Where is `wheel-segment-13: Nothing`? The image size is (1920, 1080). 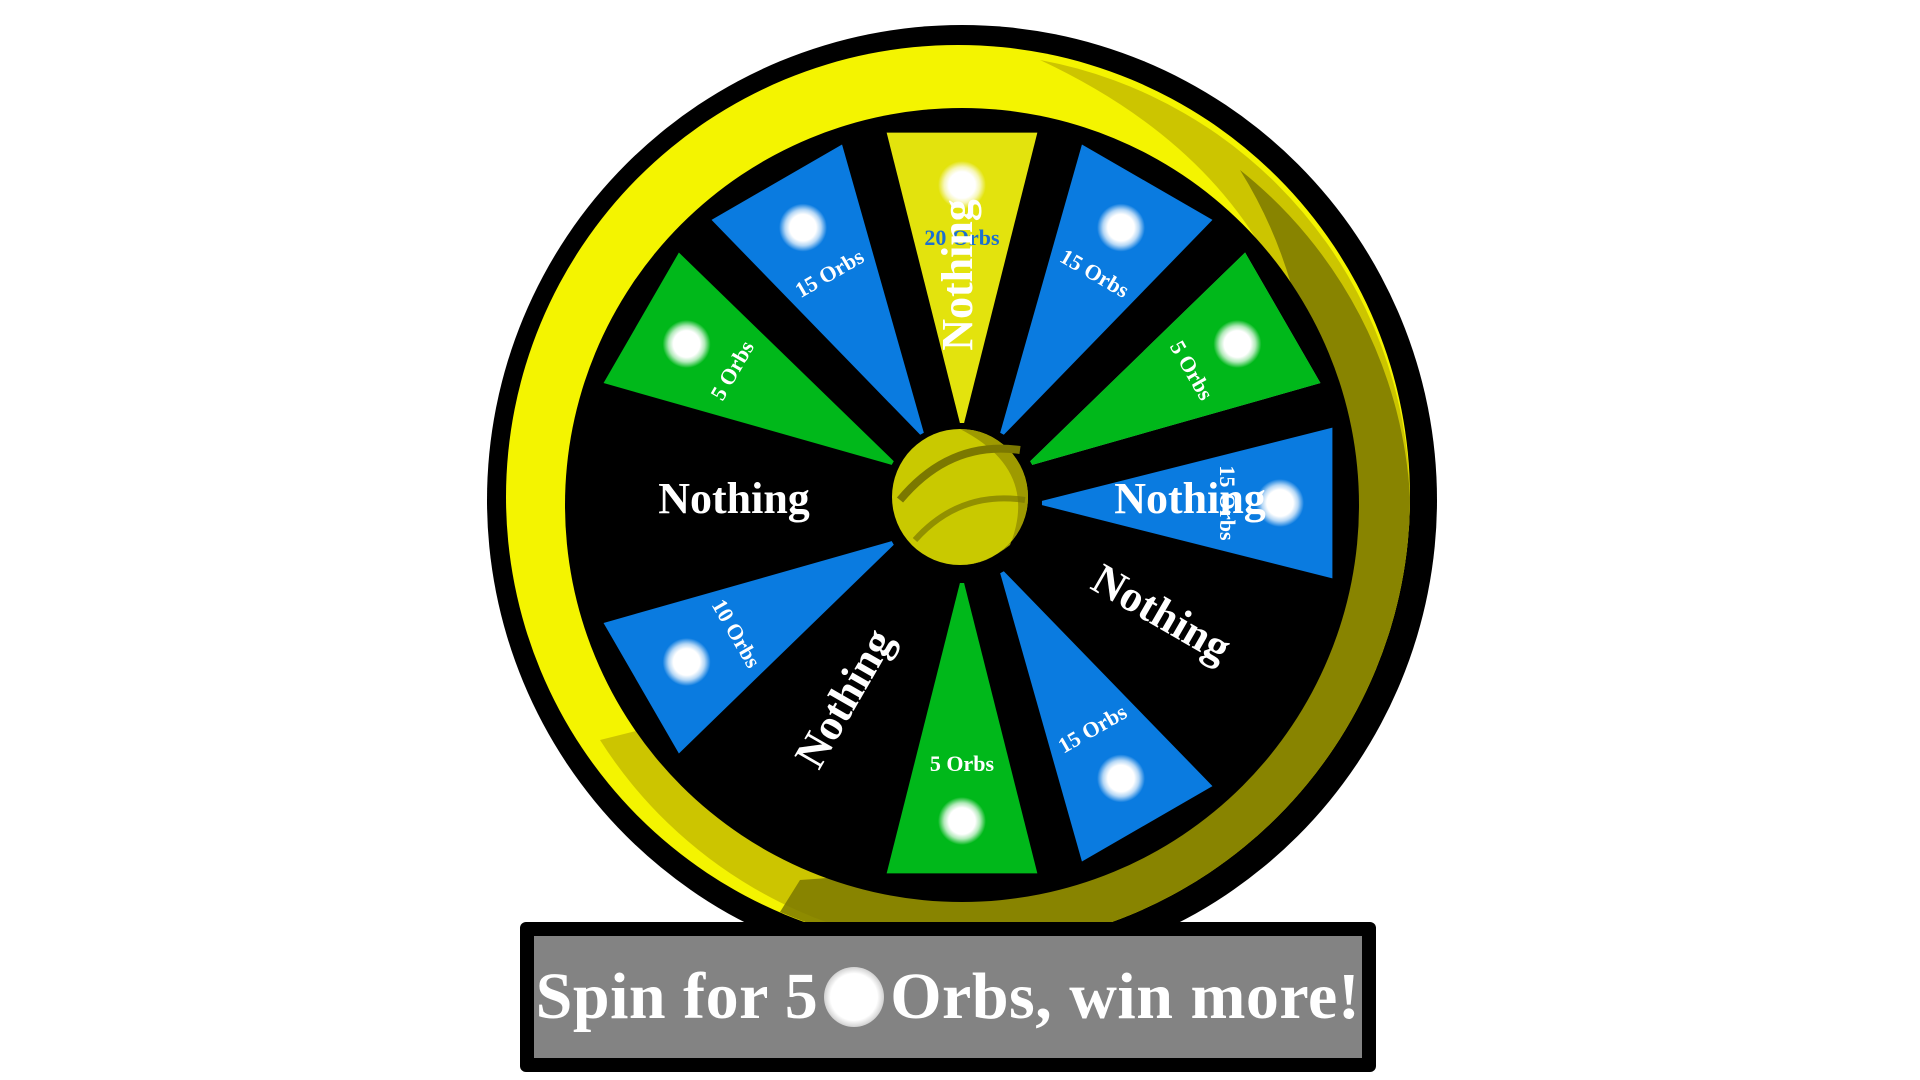
wheel-segment-13: Nothing is located at coordinates (957, 275).